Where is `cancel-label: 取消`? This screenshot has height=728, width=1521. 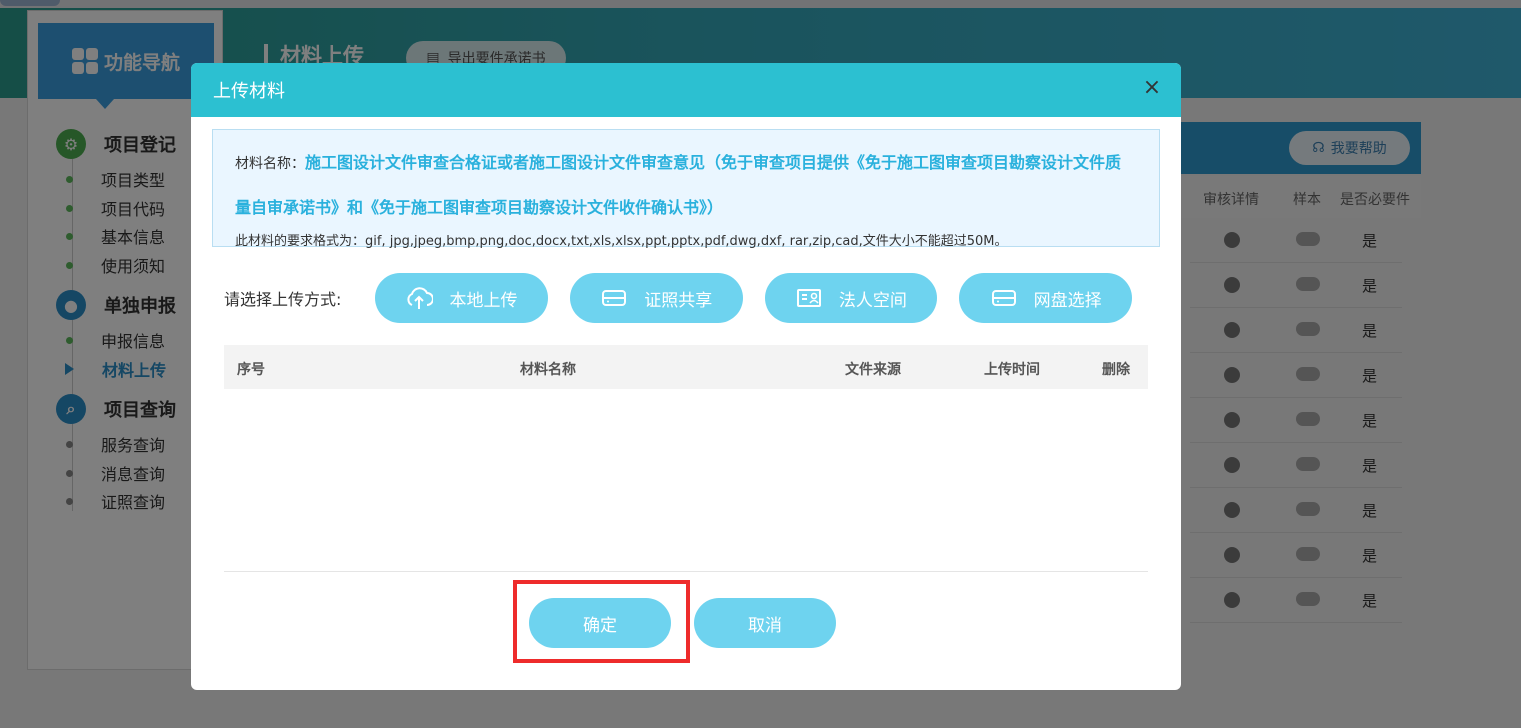
cancel-label: 取消 is located at coordinates (765, 625).